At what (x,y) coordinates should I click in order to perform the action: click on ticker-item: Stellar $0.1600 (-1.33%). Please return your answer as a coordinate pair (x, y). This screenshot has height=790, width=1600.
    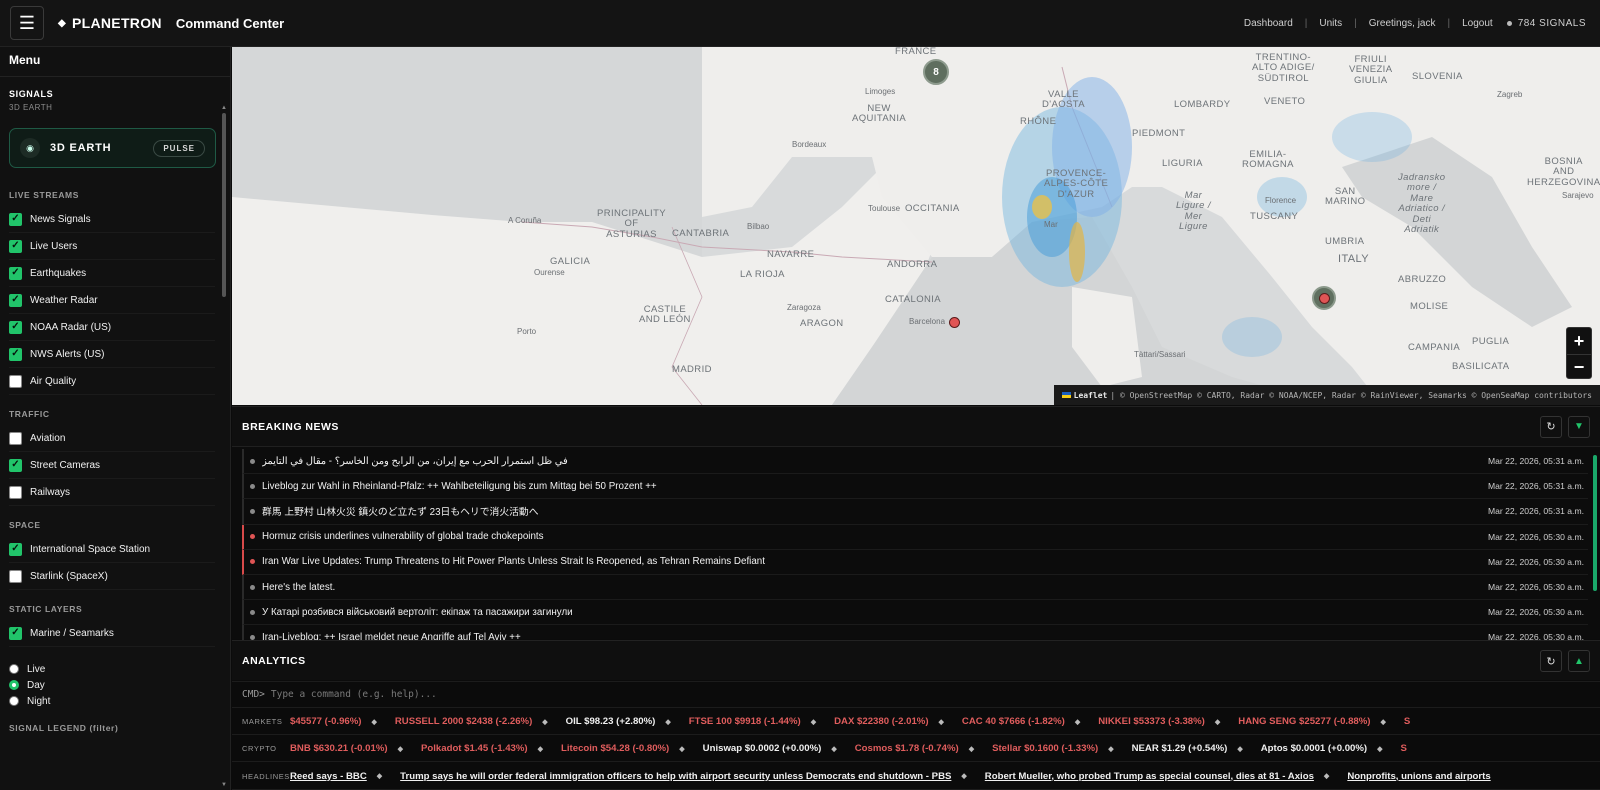
    Looking at the image, I should click on (1045, 748).